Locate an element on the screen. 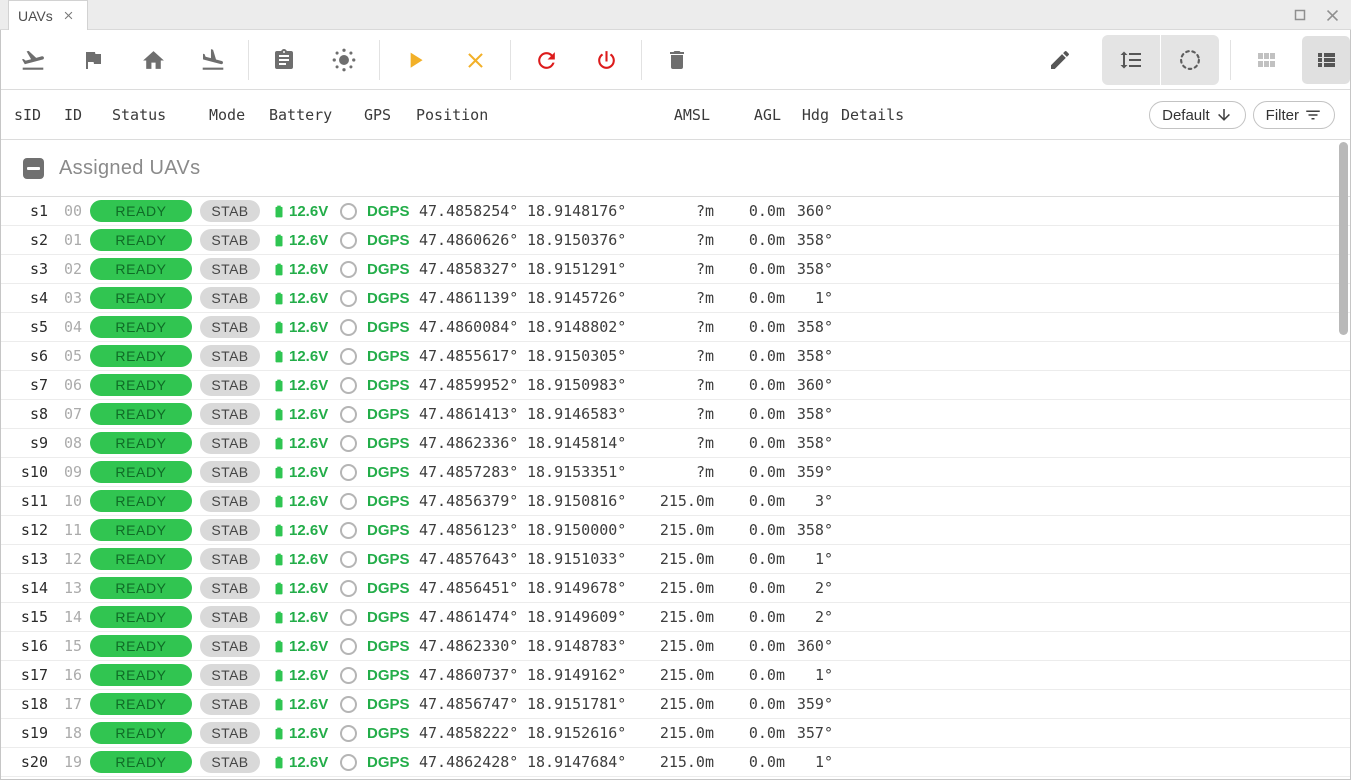 The height and width of the screenshot is (780, 1351). takeoff-button is located at coordinates (33, 60).